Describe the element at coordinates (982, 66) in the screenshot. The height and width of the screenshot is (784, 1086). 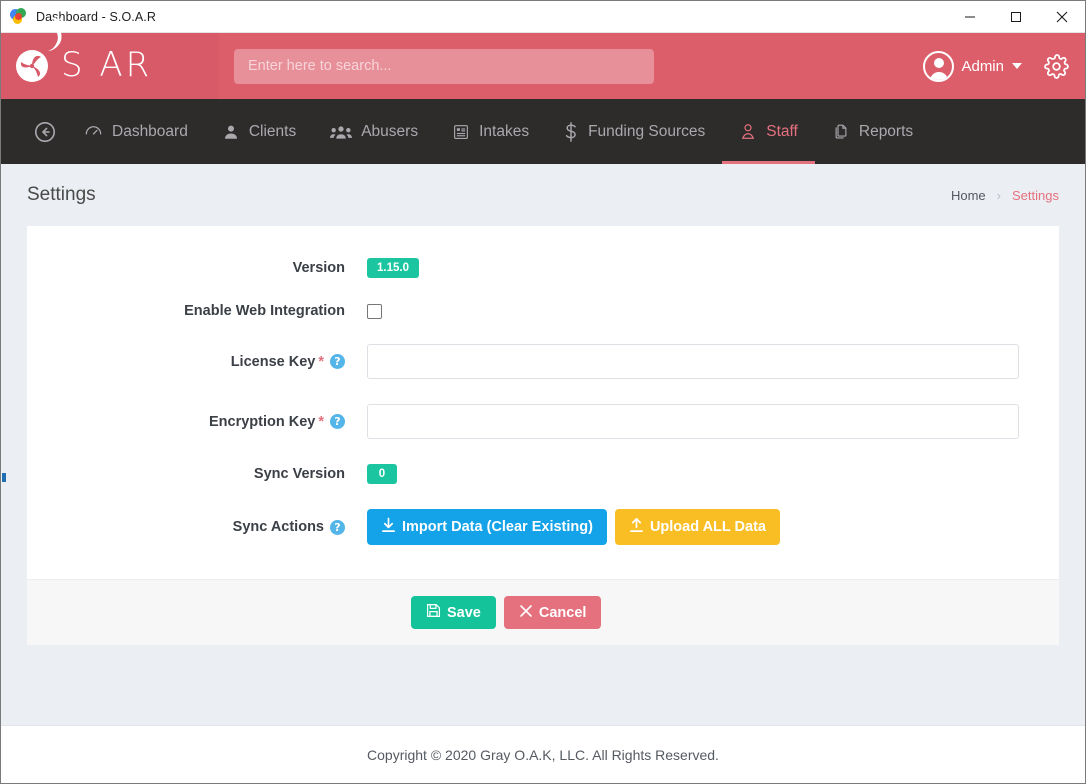
I see `user-name-label: Admin` at that location.